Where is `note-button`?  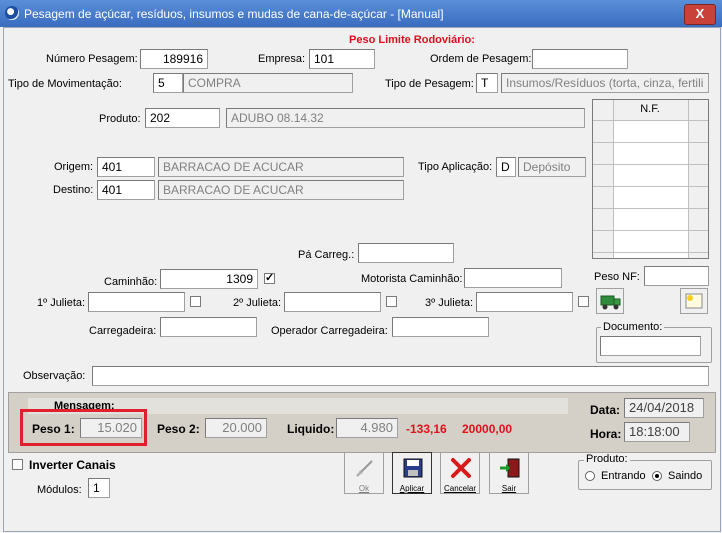 note-button is located at coordinates (694, 301).